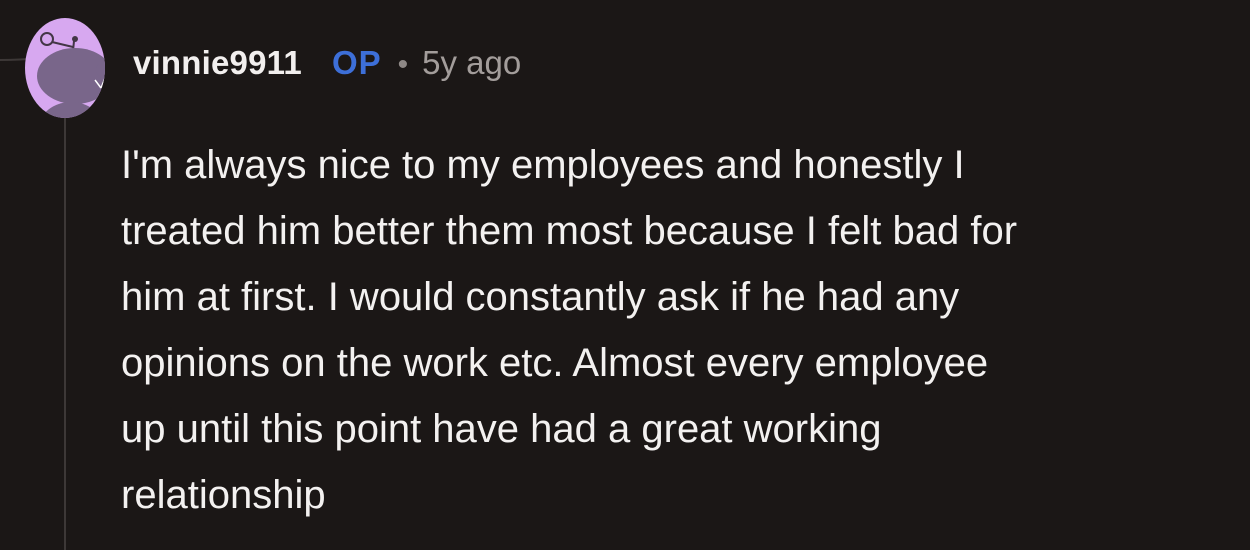 This screenshot has height=550, width=1250. What do you see at coordinates (471, 63) in the screenshot?
I see `comment-timestamp: 5y ago` at bounding box center [471, 63].